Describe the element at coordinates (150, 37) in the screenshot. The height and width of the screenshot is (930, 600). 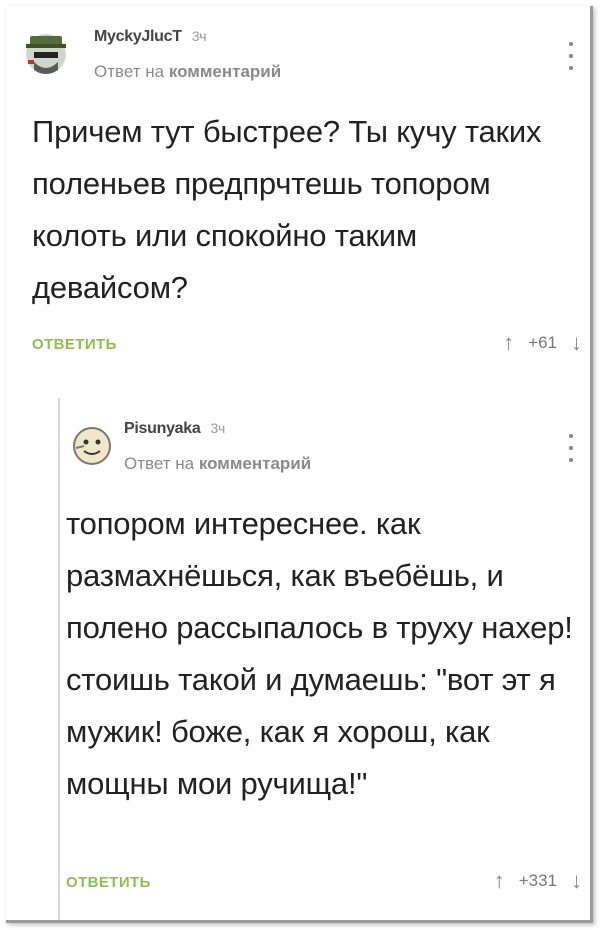
I see `username: MyckyJlucT 3ч` at that location.